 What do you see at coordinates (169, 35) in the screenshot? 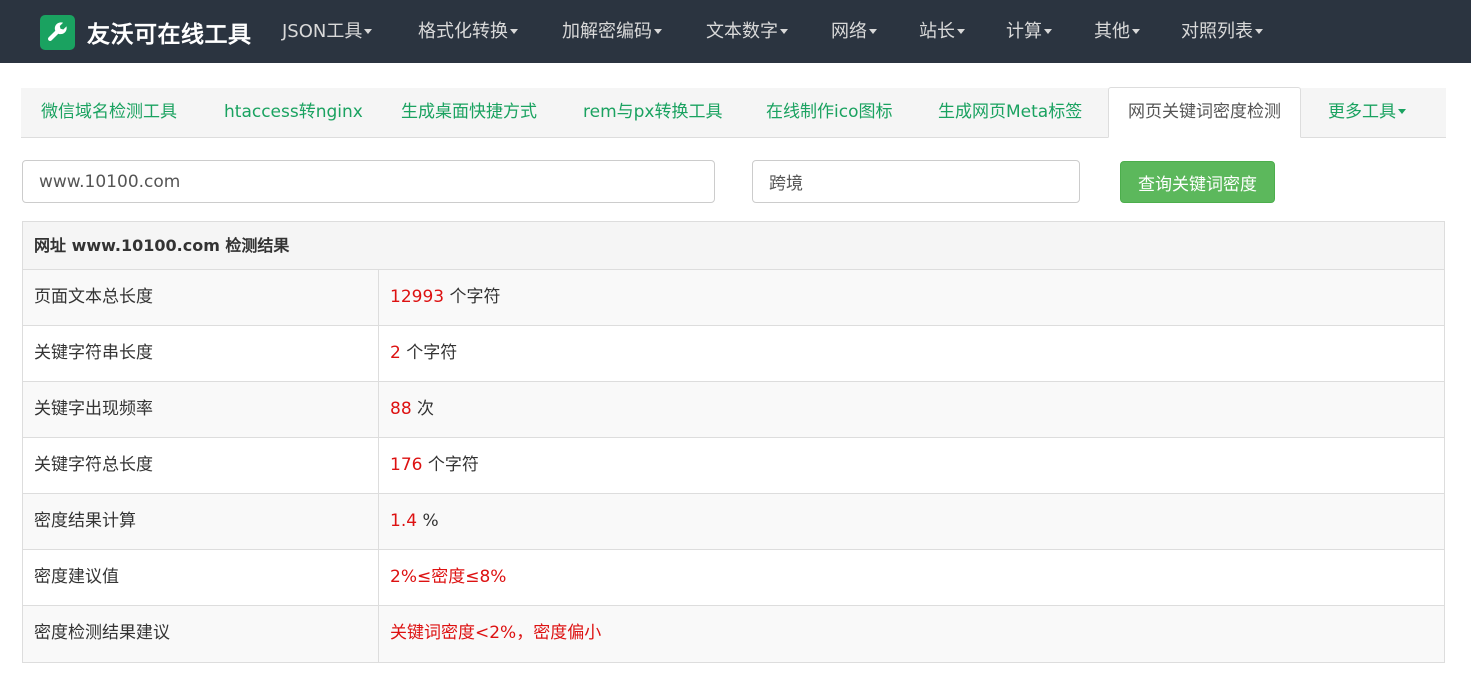
I see `brand-title: 友沃可在线工具` at bounding box center [169, 35].